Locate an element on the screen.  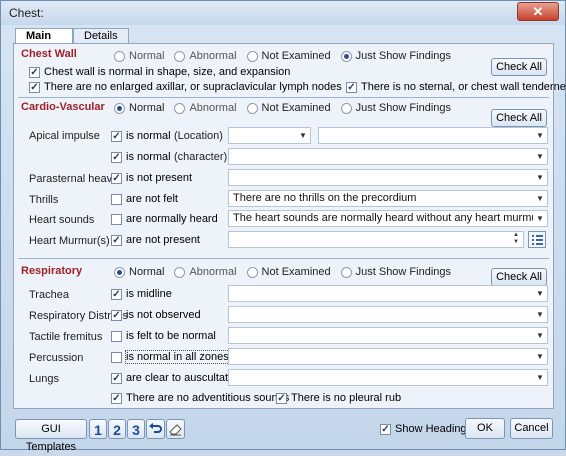
percussion-select: ▼ is located at coordinates (388, 356).